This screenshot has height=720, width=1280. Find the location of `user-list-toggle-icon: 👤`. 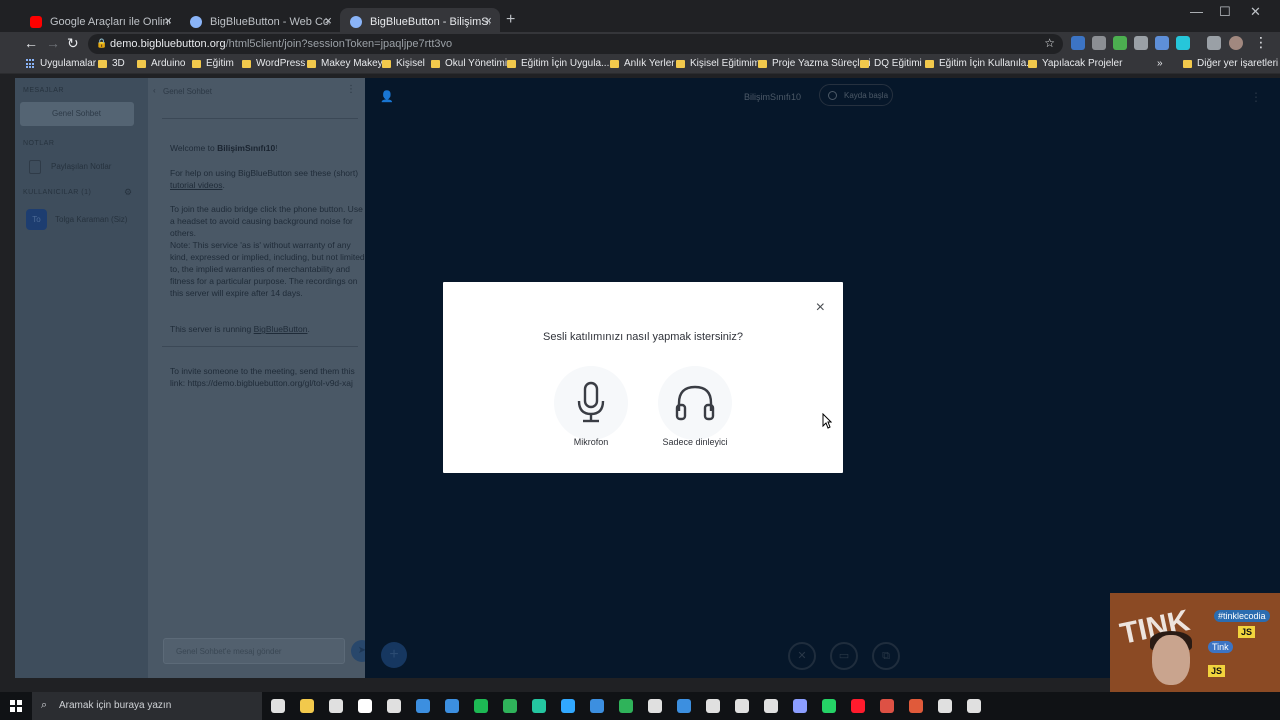

user-list-toggle-icon: 👤 is located at coordinates (387, 96).